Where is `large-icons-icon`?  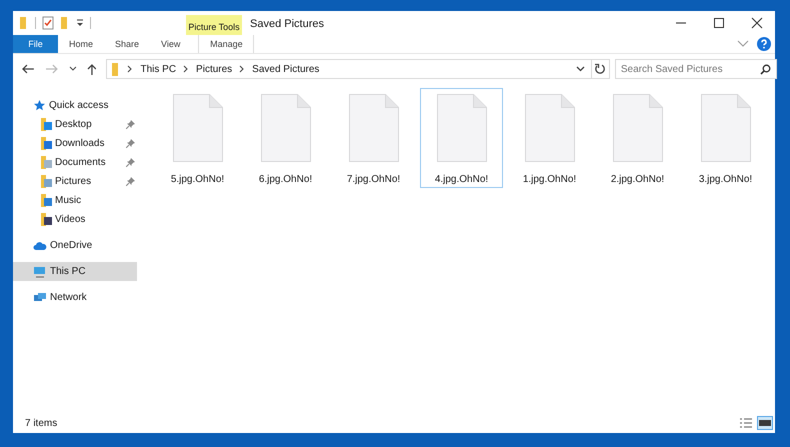
large-icons-icon is located at coordinates (765, 423).